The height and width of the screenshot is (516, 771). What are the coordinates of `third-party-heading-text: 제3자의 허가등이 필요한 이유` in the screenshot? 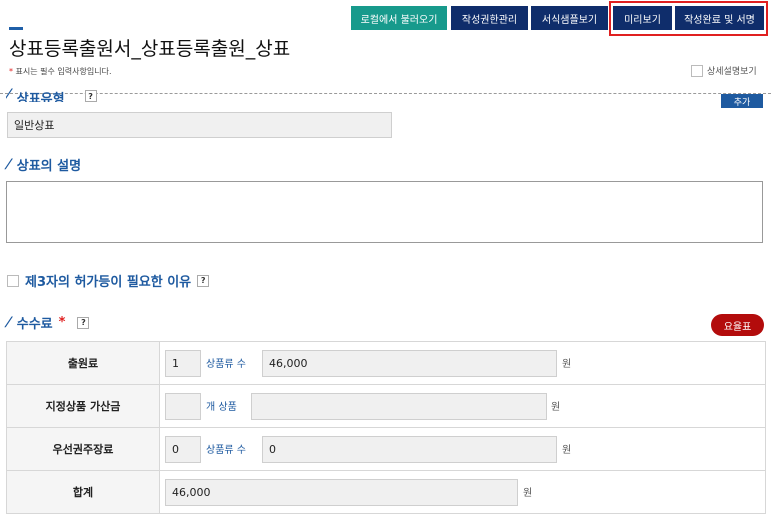 It's located at (108, 282).